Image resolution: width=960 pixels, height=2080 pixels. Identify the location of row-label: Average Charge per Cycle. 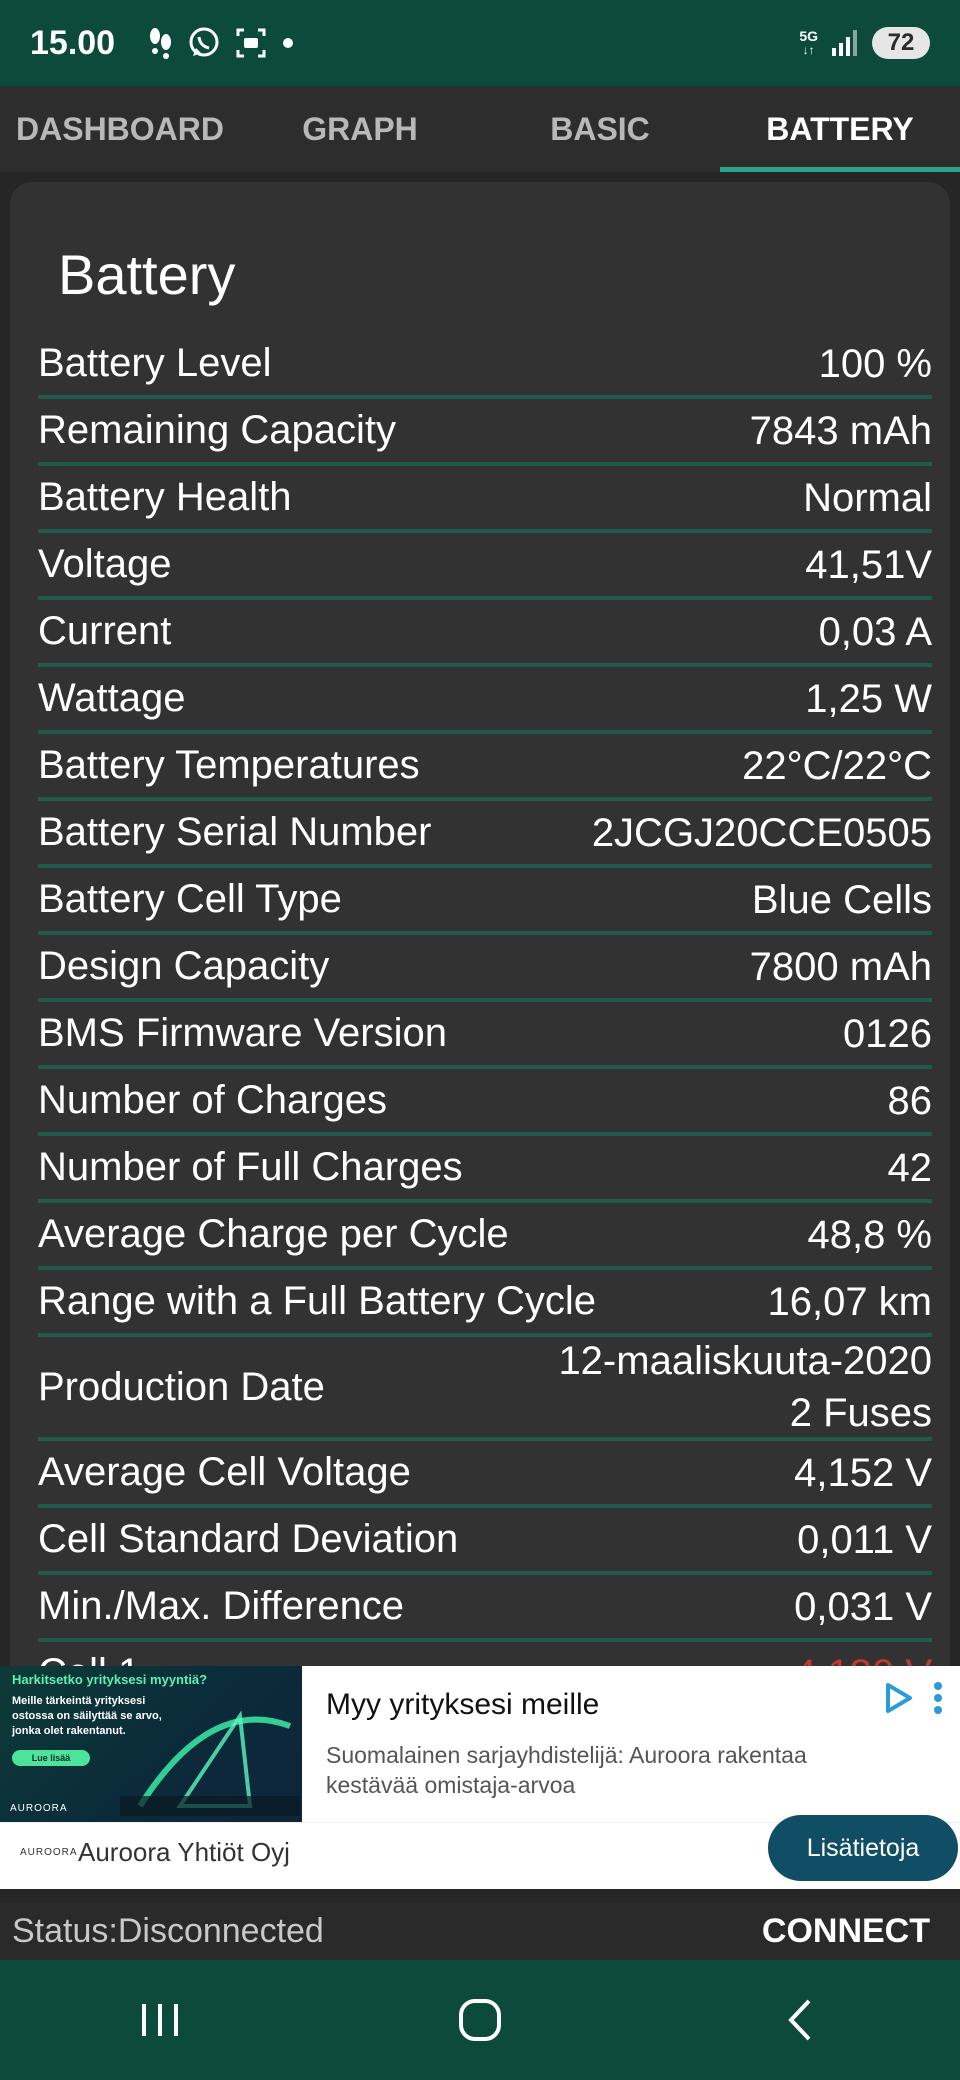
(273, 1234).